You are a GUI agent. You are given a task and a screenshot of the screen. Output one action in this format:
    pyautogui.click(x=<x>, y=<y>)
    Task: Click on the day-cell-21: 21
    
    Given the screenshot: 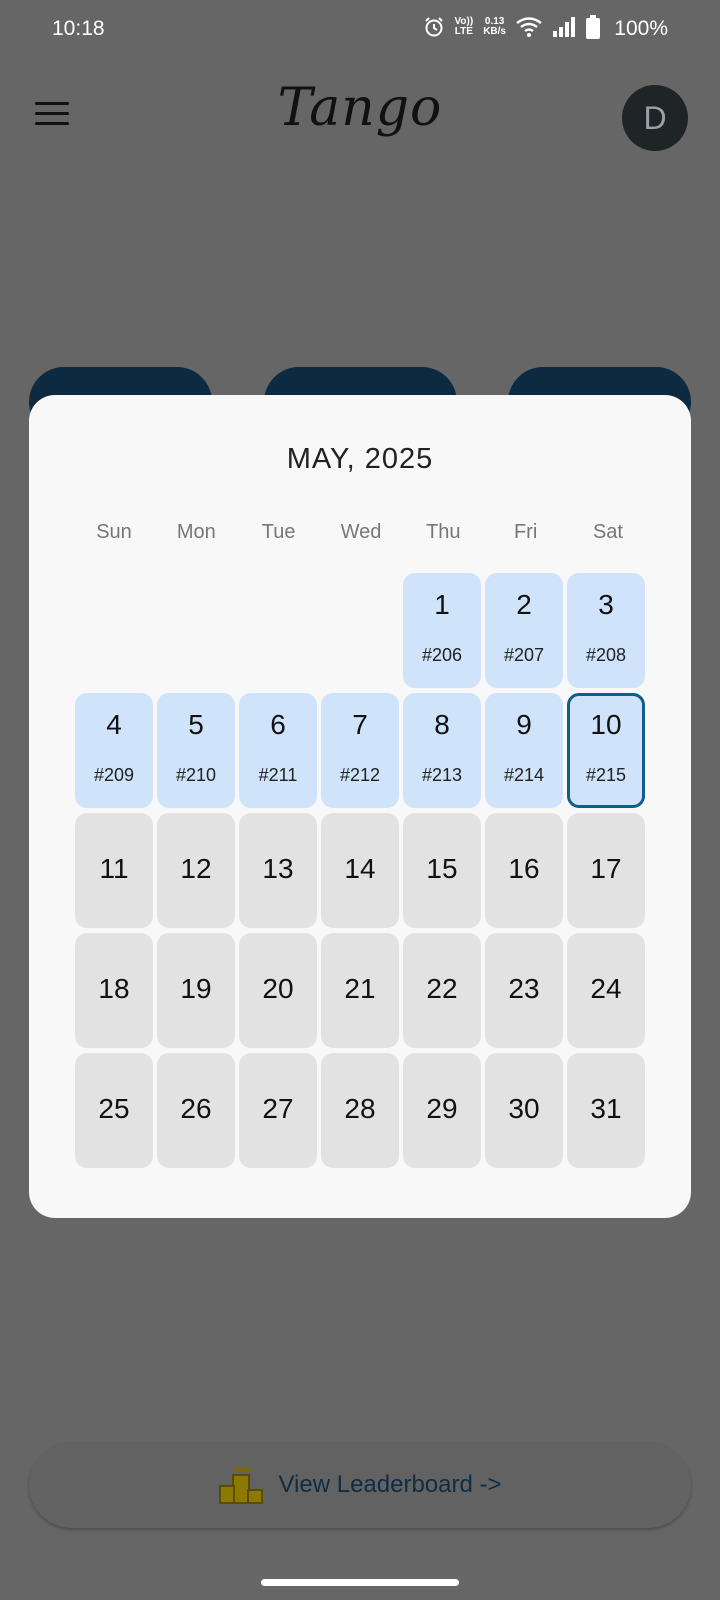 What is the action you would take?
    pyautogui.click(x=360, y=990)
    